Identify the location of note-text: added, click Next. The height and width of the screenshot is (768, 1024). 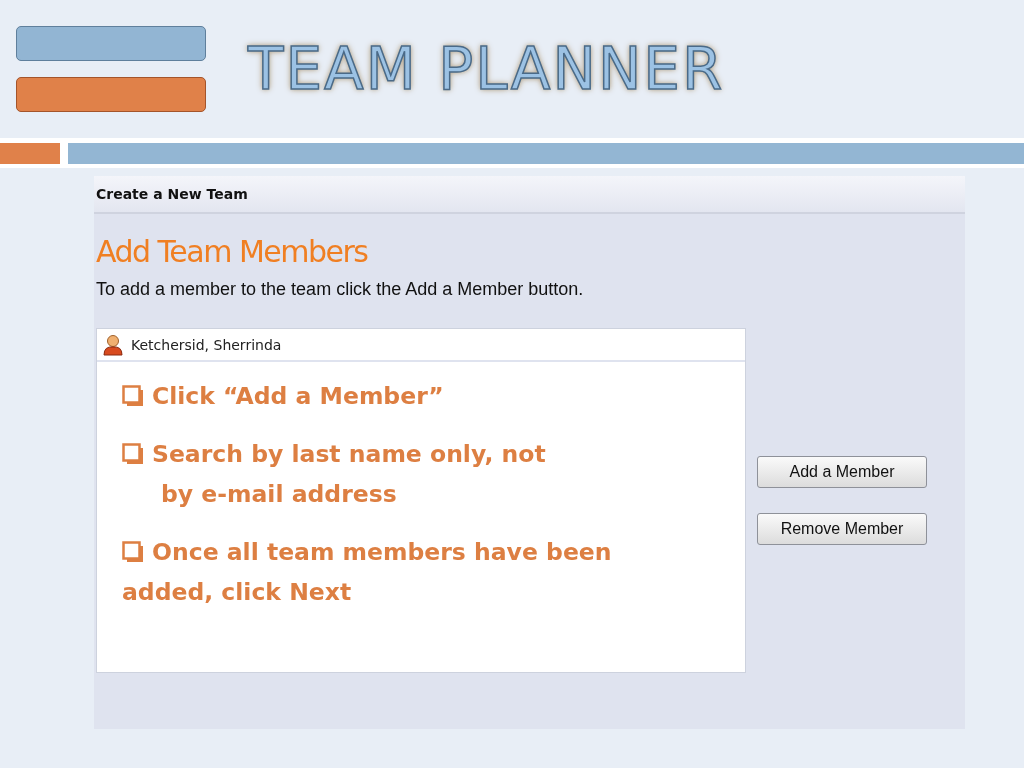
(237, 592).